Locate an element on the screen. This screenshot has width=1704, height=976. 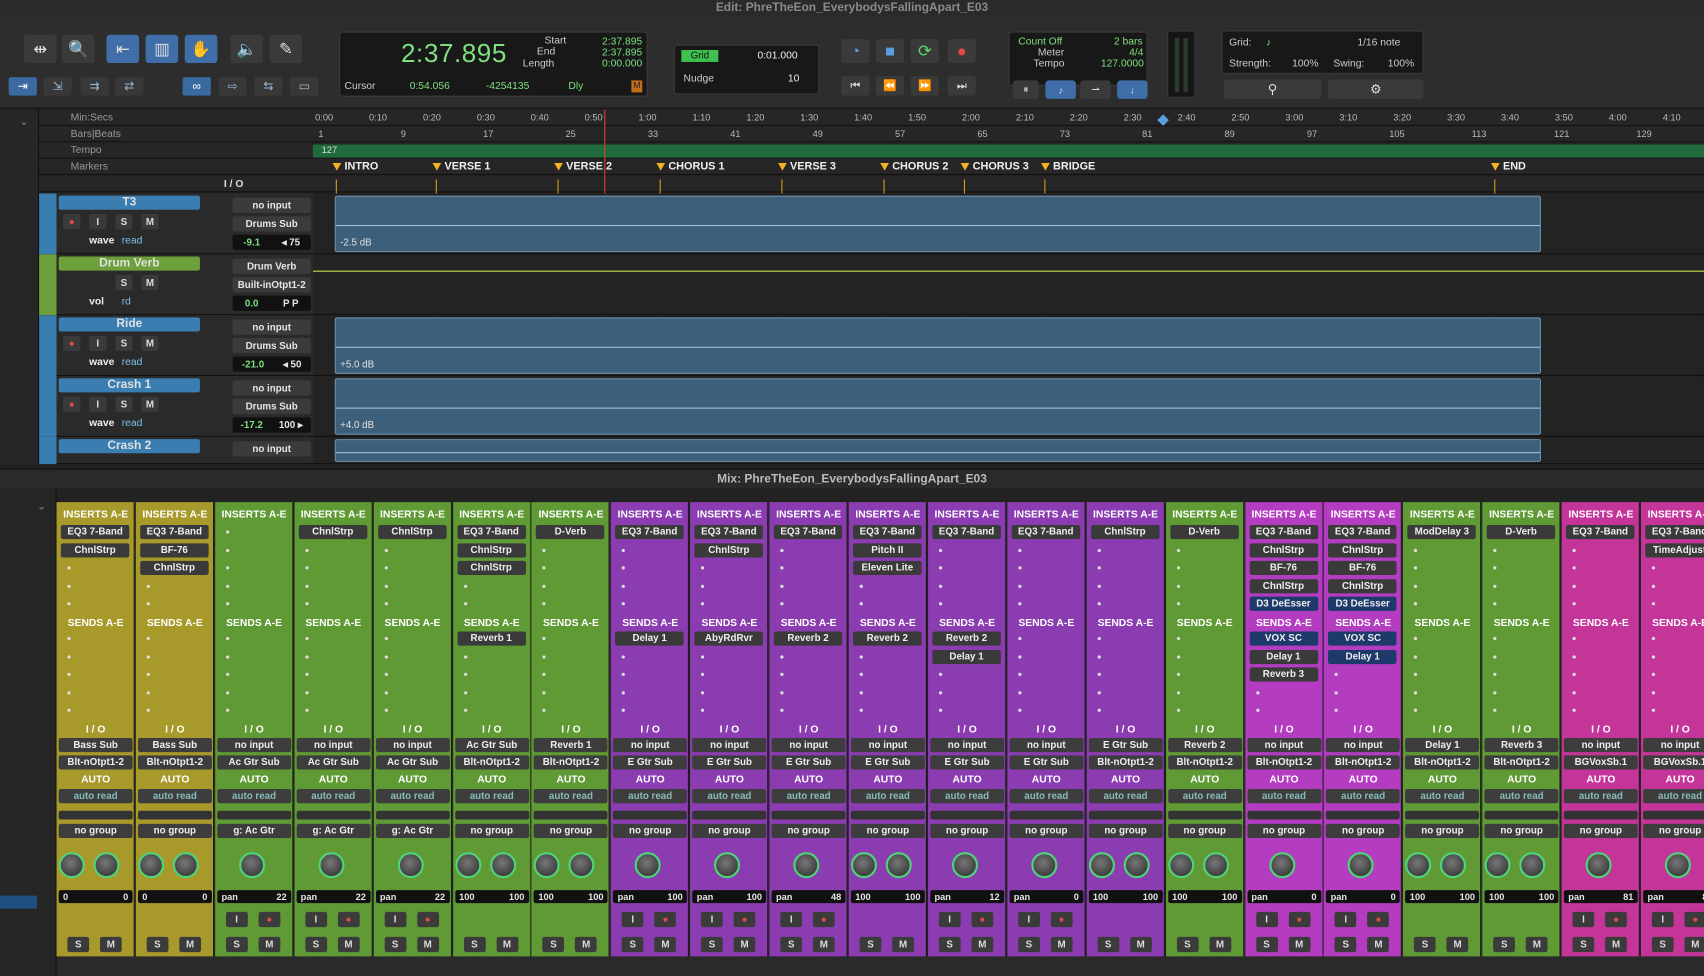
mirror-midi-button: ▭ is located at coordinates (304, 86).